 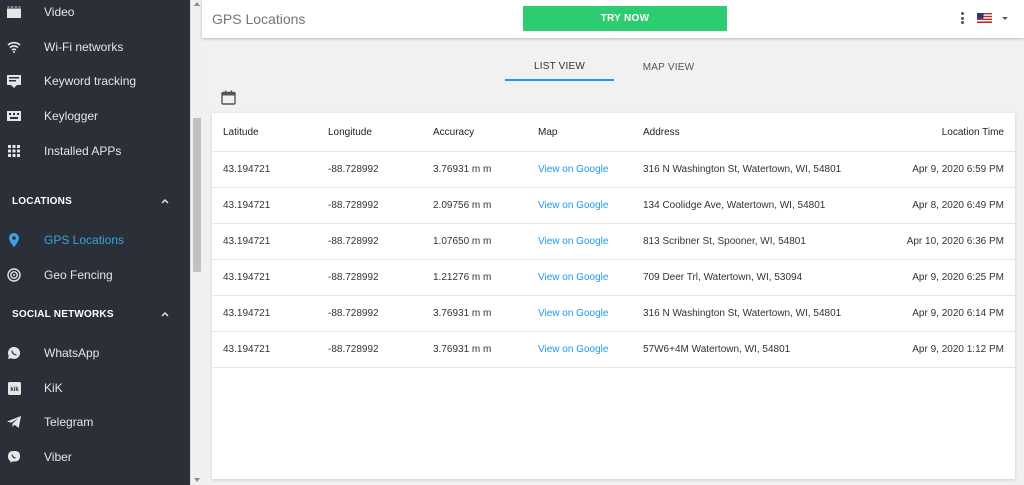 I want to click on sidebar-item-label: Telegram, so click(x=69, y=422).